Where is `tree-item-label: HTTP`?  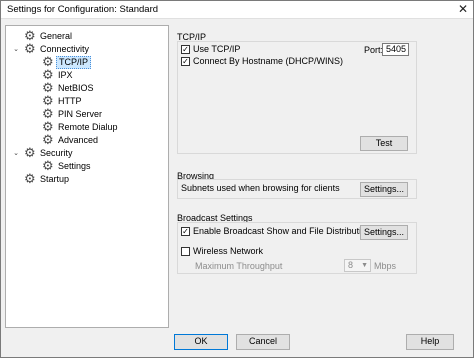
tree-item-label: HTTP is located at coordinates (70, 101).